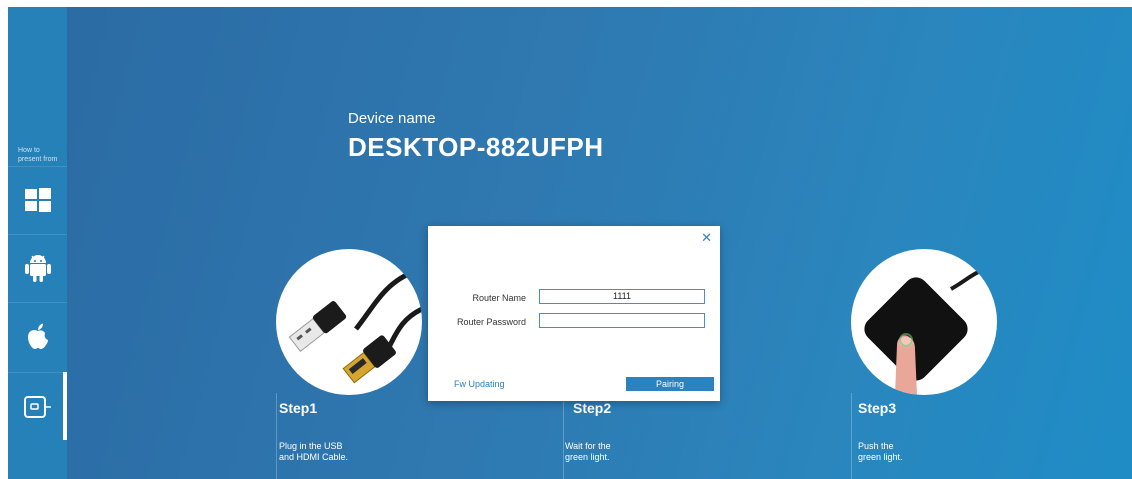  Describe the element at coordinates (392, 118) in the screenshot. I see `device-name-label: Device name` at that location.